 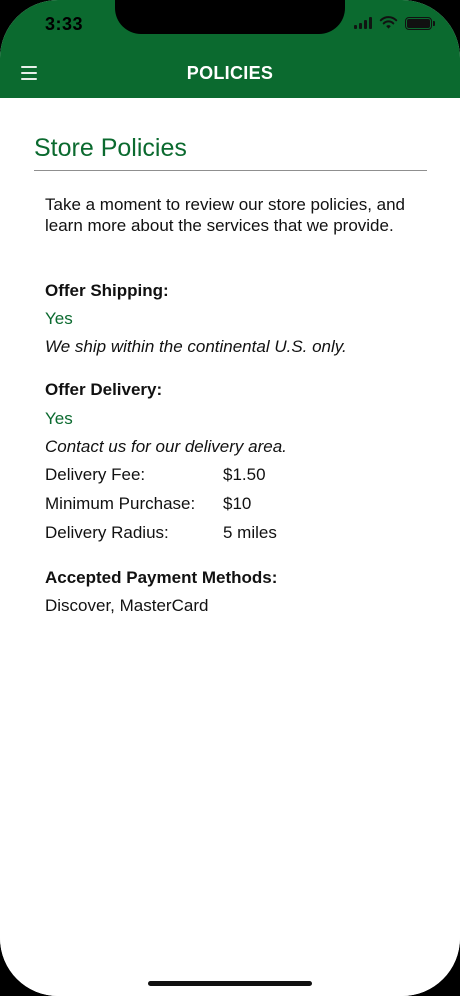 I want to click on delivery-radius-row: Delivery Radius: 5 miles, so click(x=195, y=534).